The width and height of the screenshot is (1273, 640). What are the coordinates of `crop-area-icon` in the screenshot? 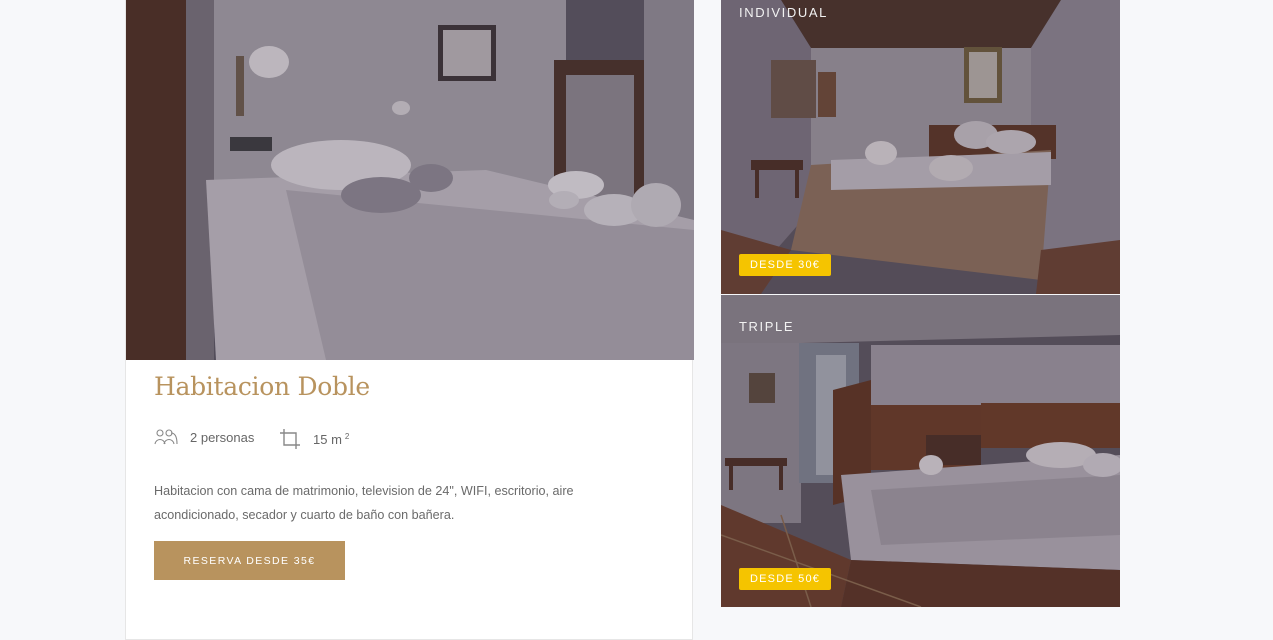 It's located at (290, 439).